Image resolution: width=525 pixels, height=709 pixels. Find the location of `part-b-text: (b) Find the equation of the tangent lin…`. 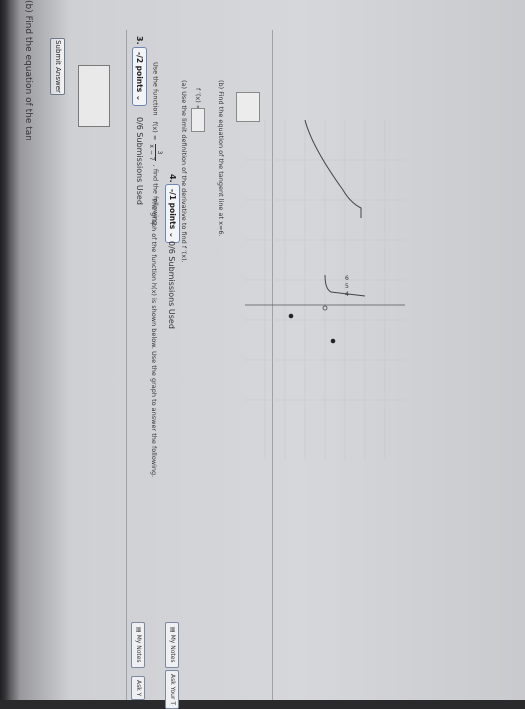

part-b-text: (b) Find the equation of the tangent lin… is located at coordinates (221, 158).